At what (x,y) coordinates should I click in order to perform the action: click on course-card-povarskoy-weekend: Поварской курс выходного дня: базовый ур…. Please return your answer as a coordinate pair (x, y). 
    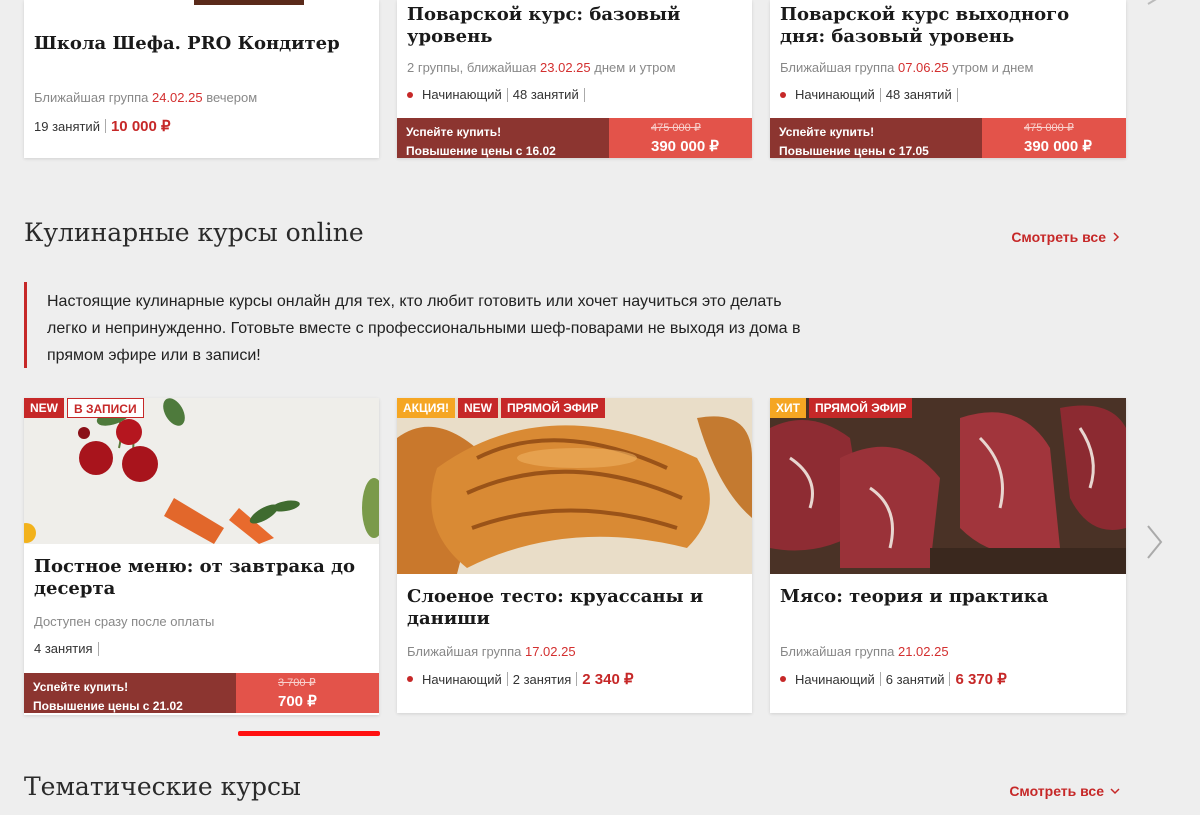
    Looking at the image, I should click on (948, 79).